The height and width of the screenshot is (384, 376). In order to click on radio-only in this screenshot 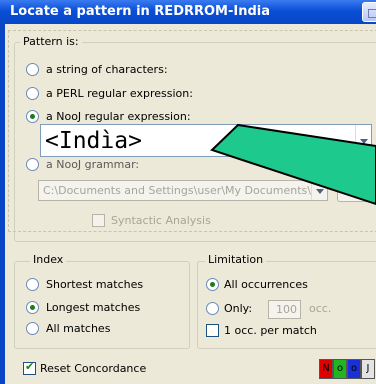, I will do `click(212, 308)`.